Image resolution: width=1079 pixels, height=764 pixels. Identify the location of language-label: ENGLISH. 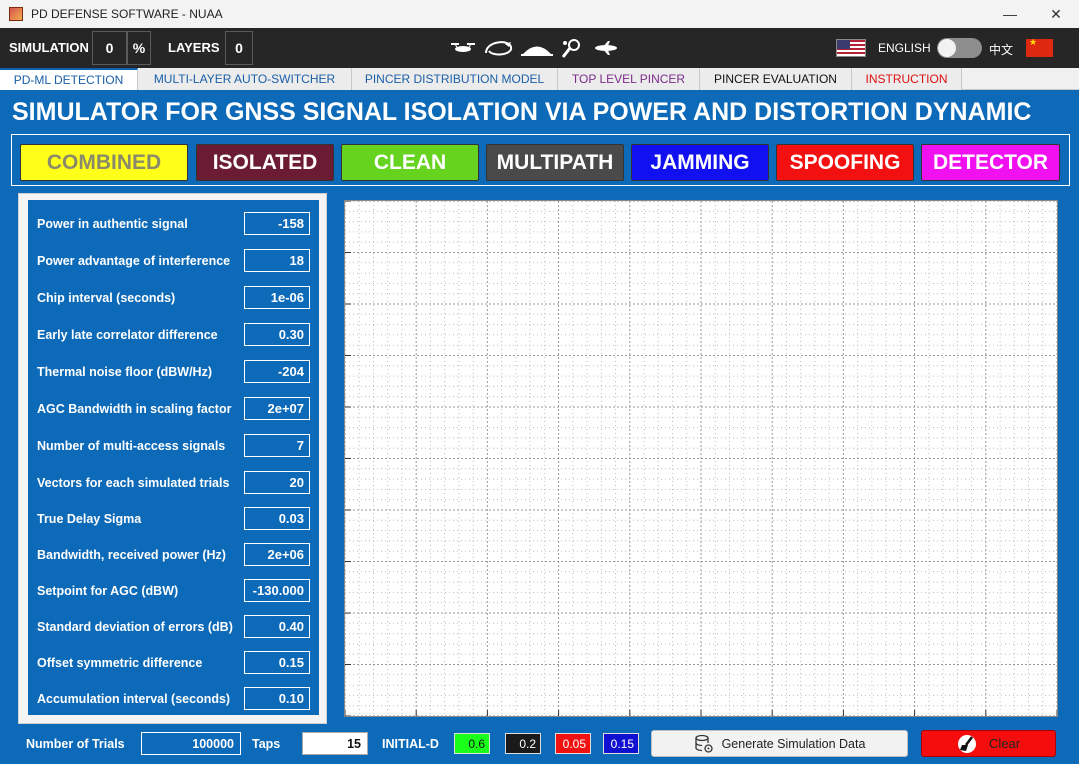
(904, 48).